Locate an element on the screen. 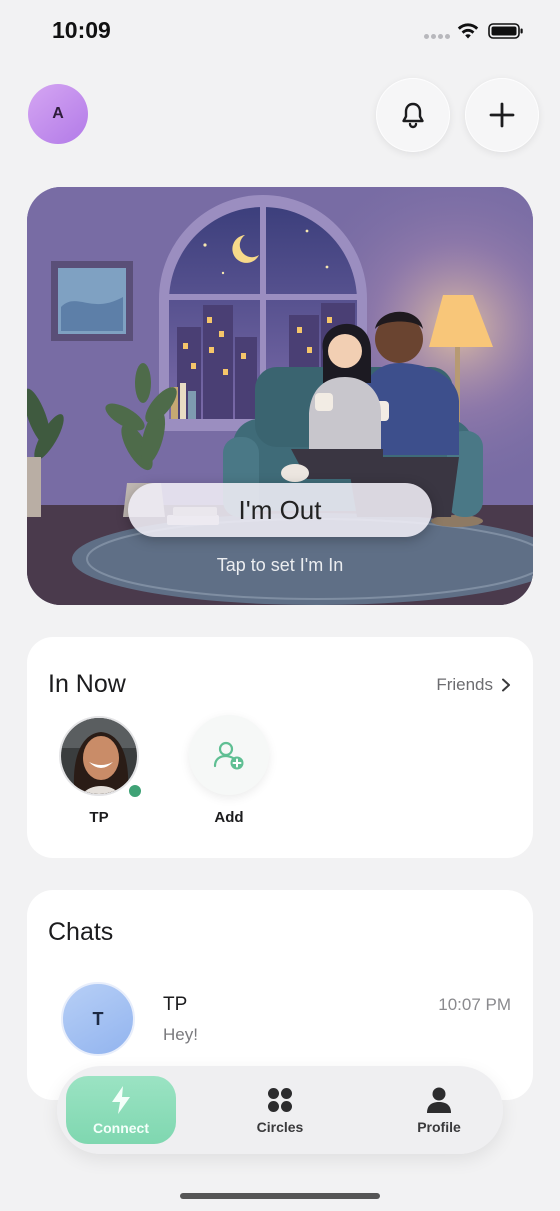 The width and height of the screenshot is (560, 1211). add-user-icon is located at coordinates (228, 755).